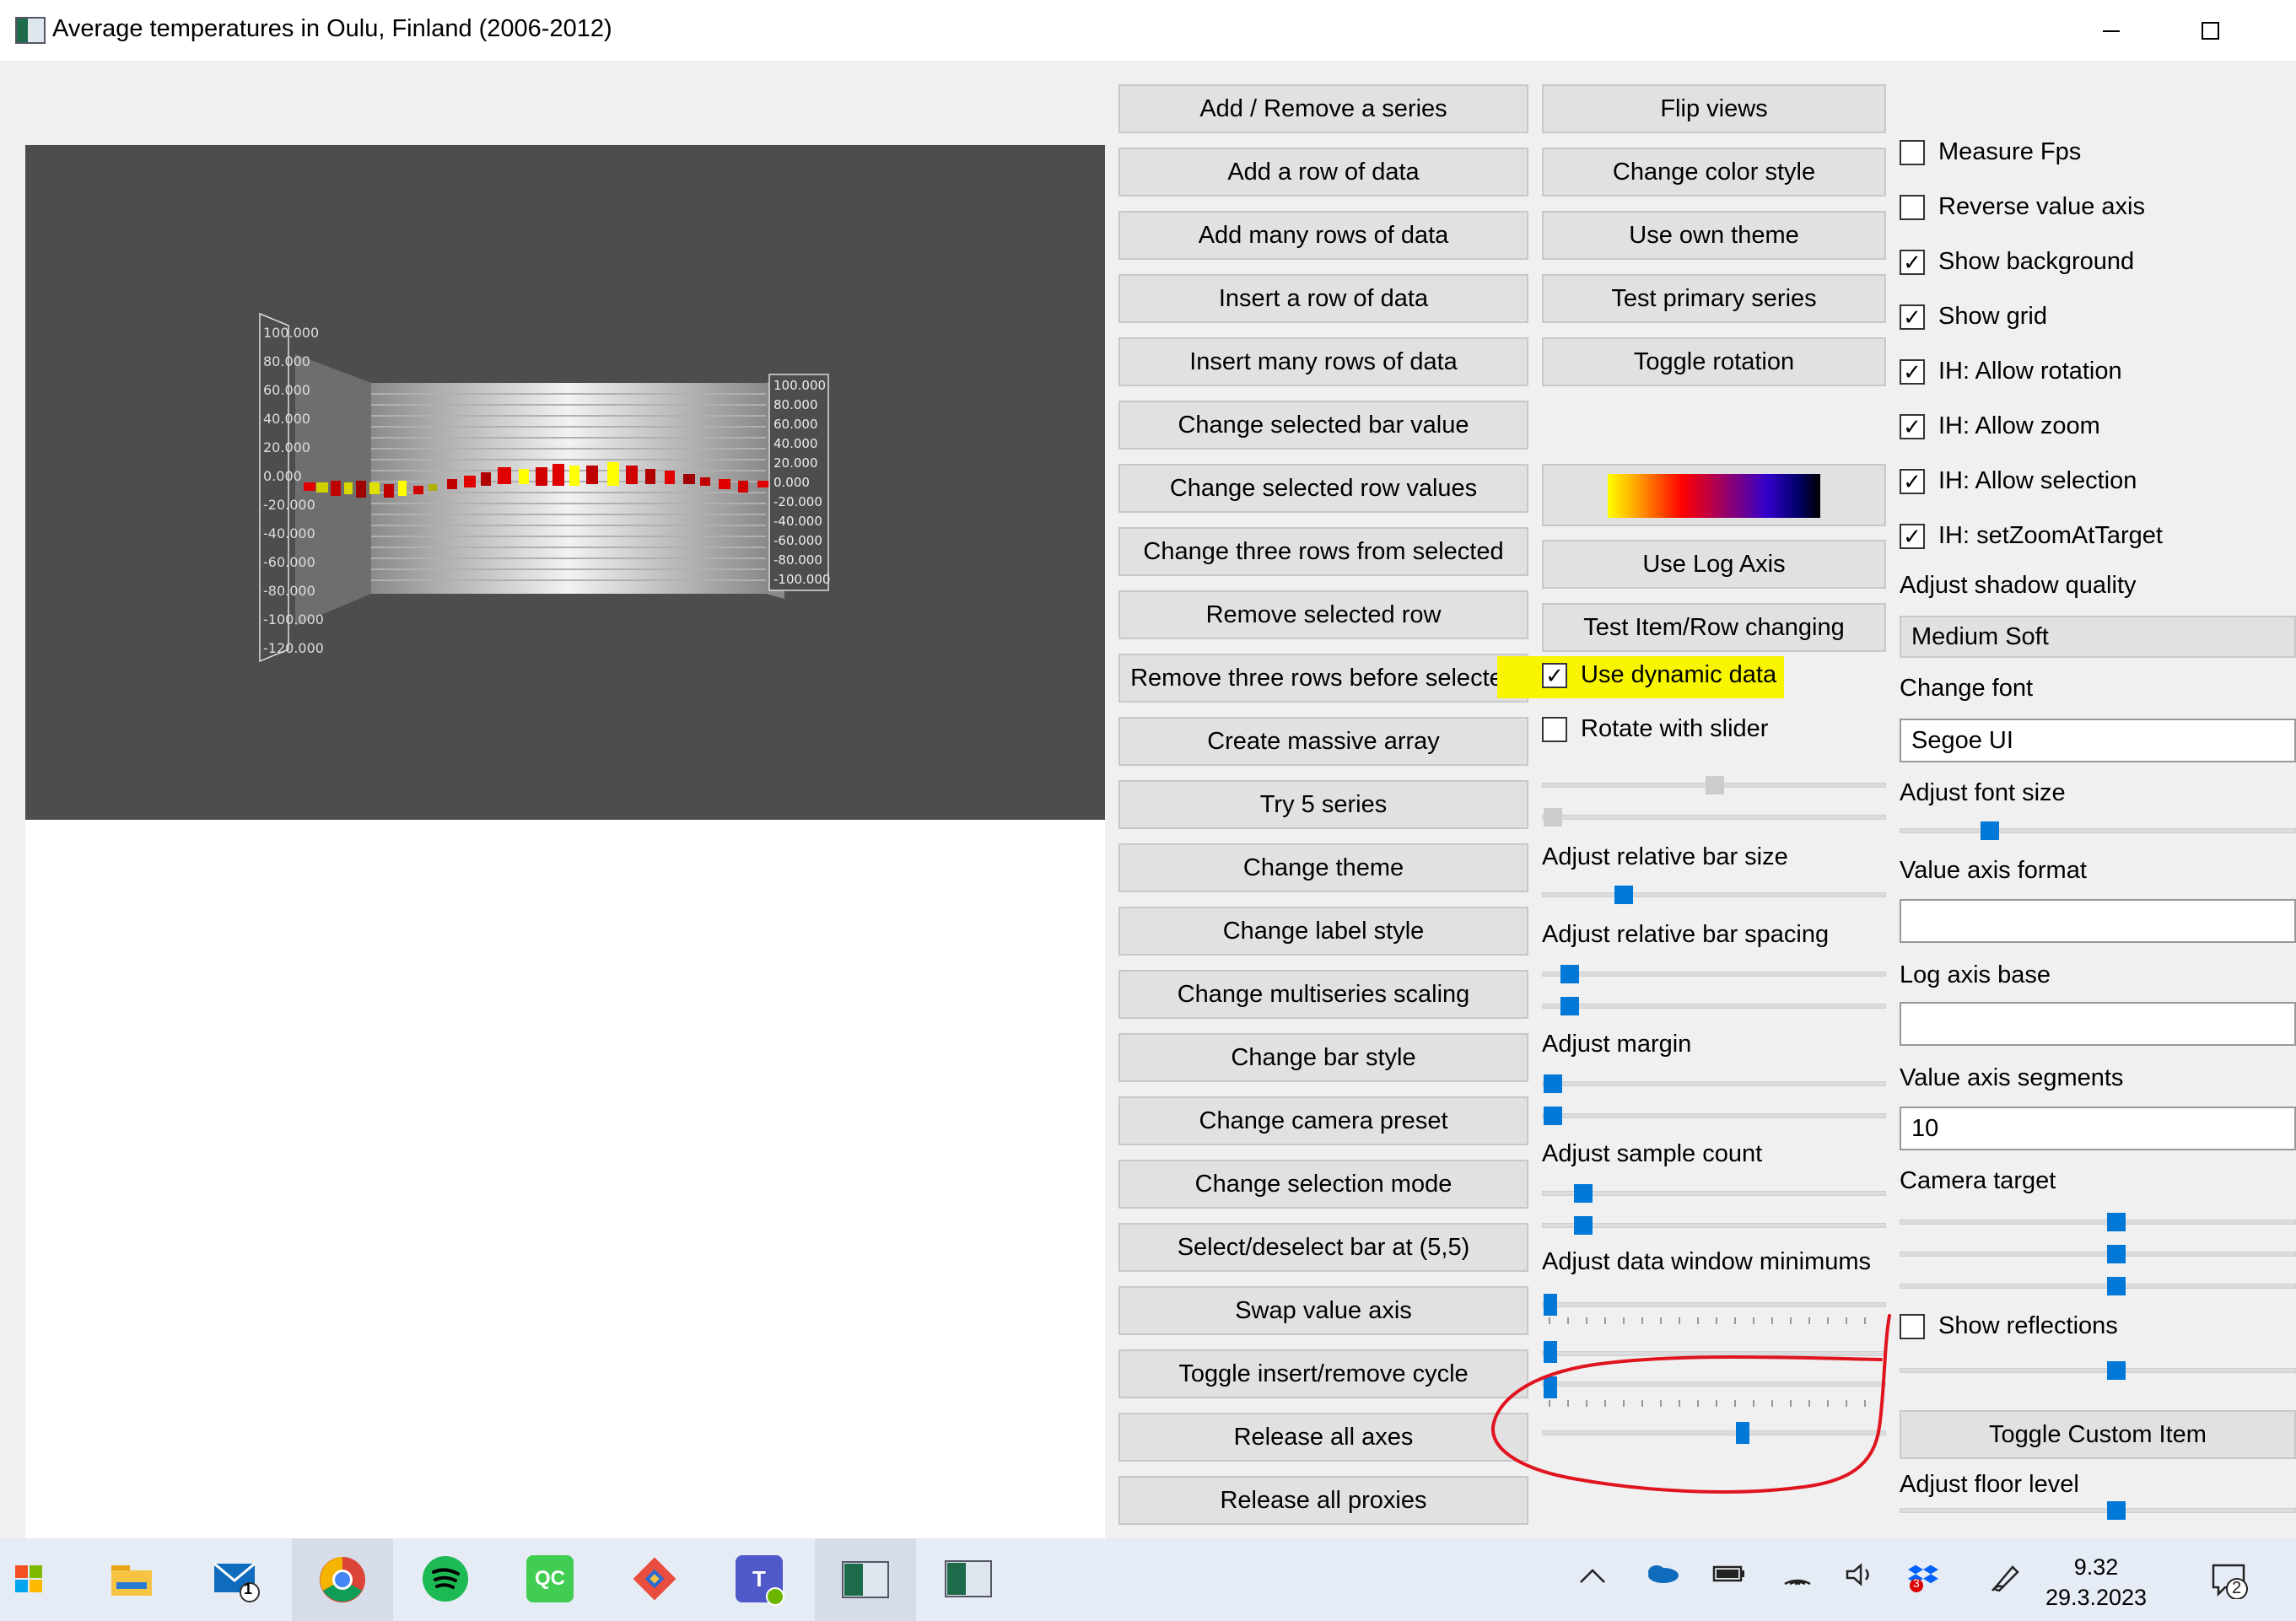  What do you see at coordinates (2116, 1222) in the screenshot?
I see `camera-target-x-thumb` at bounding box center [2116, 1222].